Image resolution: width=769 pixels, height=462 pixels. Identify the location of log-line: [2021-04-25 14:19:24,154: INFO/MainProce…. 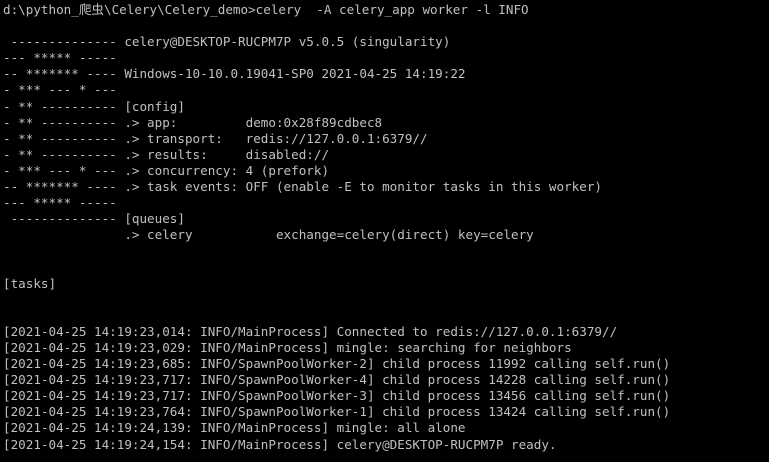
(280, 444).